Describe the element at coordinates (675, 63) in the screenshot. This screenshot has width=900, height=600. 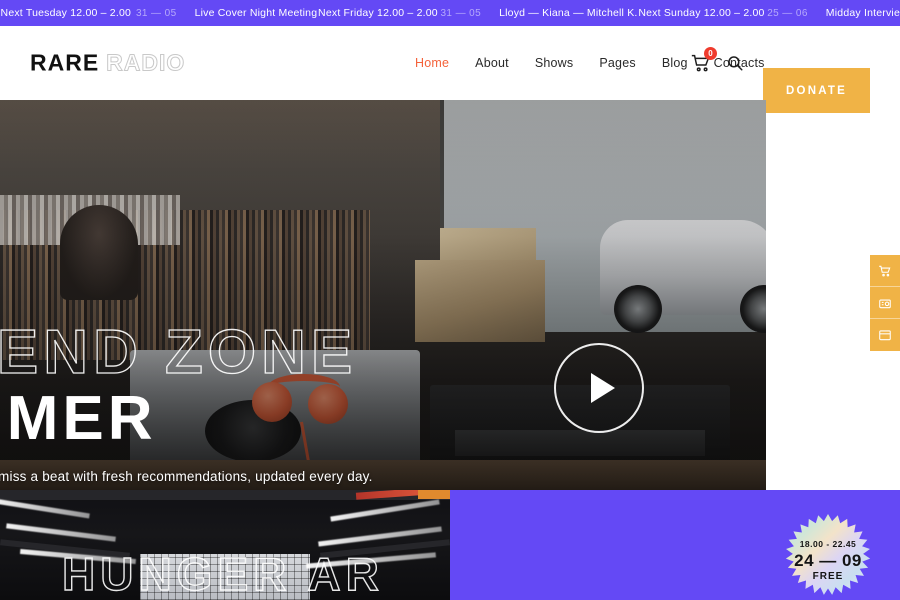
I see `nav-item-blog: Blog` at that location.